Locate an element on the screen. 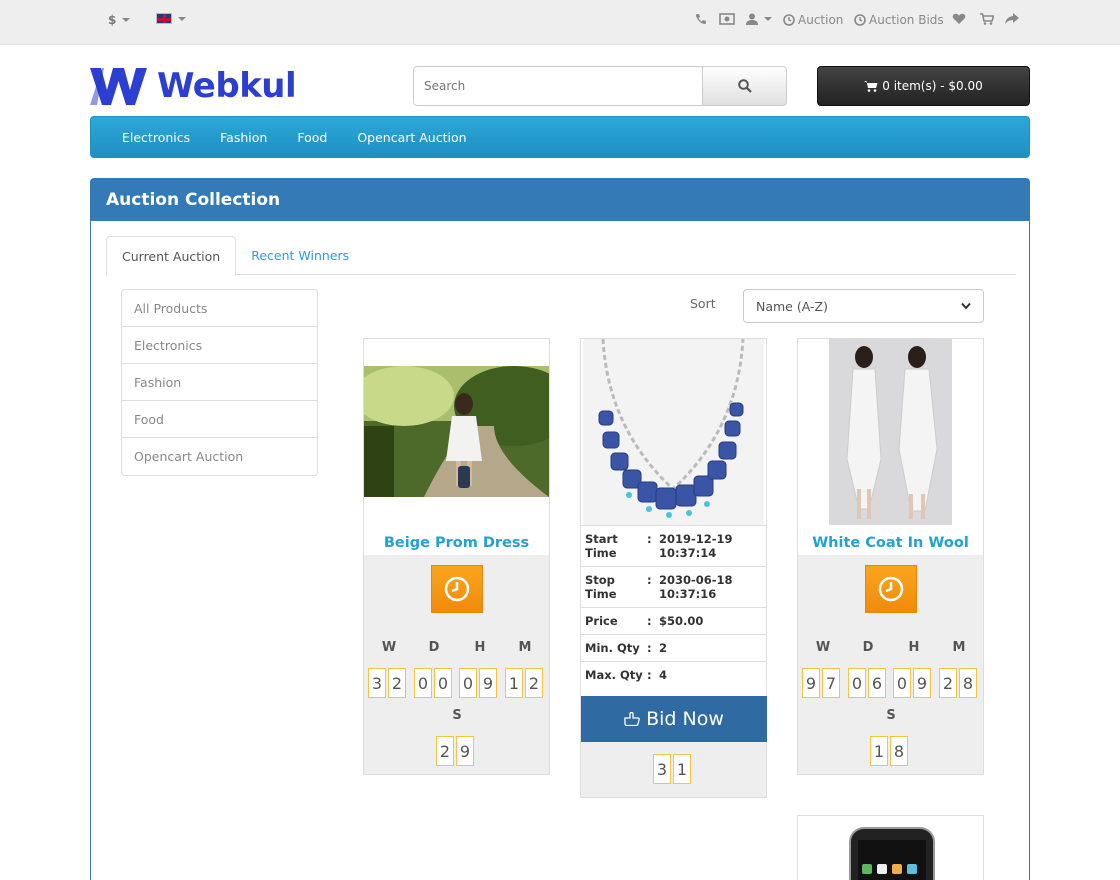 This screenshot has width=1120, height=880. tab-current-auction: Current Auction is located at coordinates (171, 256).